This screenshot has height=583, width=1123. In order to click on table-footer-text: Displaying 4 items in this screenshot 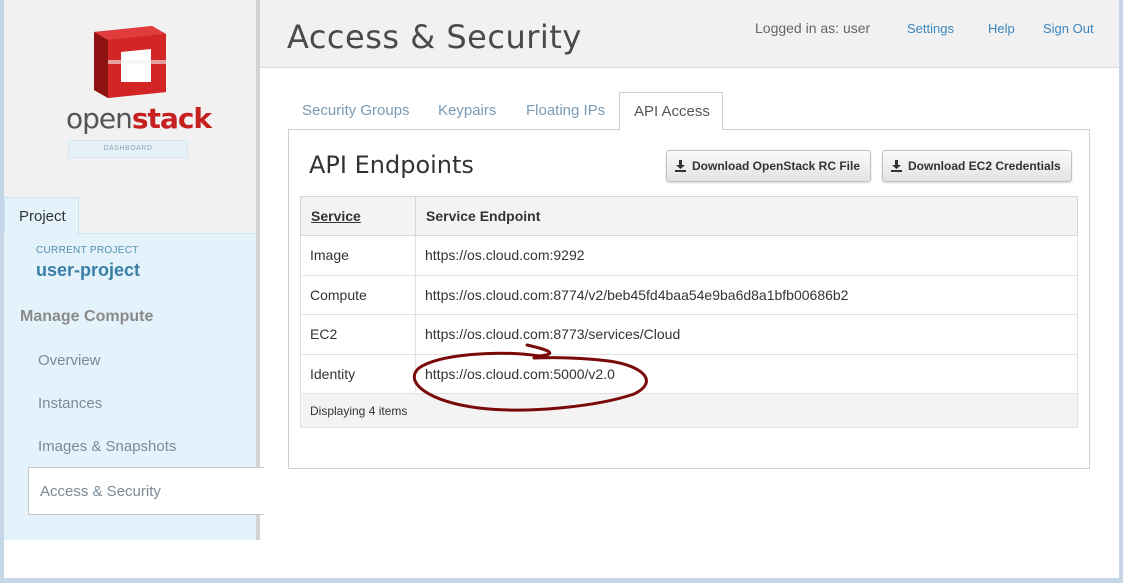, I will do `click(689, 410)`.